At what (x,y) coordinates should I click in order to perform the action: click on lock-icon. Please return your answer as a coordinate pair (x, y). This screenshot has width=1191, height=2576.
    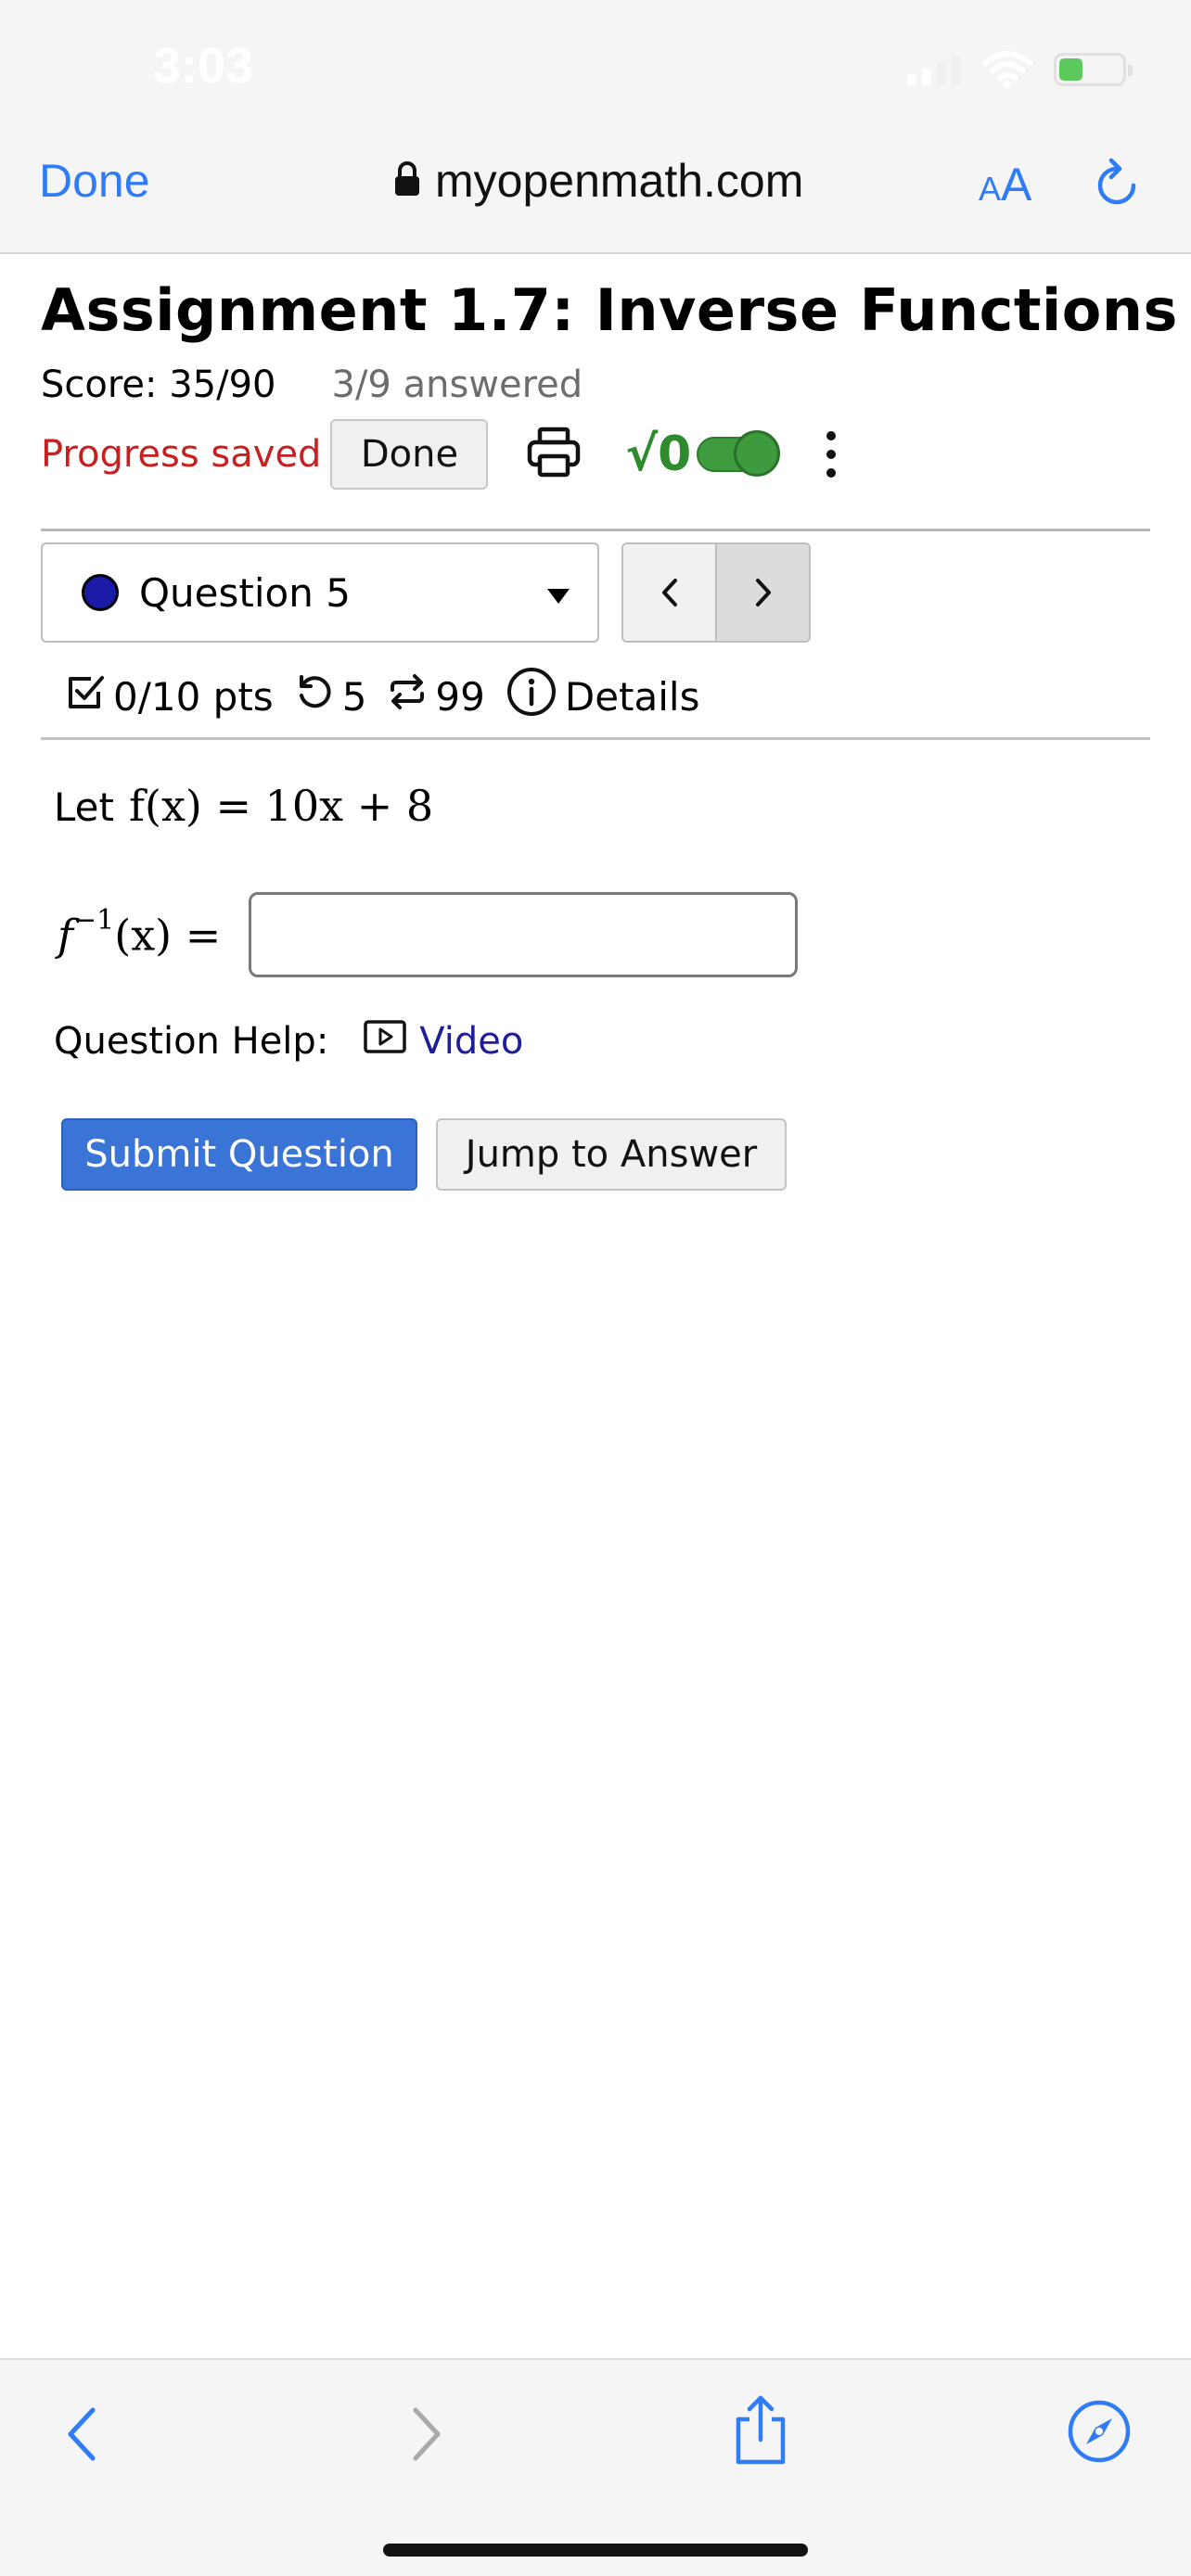
    Looking at the image, I should click on (407, 181).